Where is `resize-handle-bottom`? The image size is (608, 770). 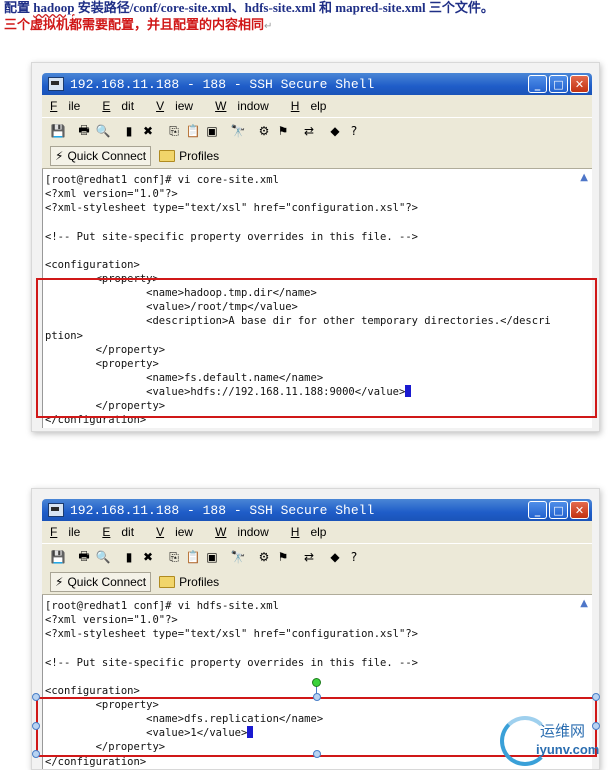 resize-handle-bottom is located at coordinates (317, 754).